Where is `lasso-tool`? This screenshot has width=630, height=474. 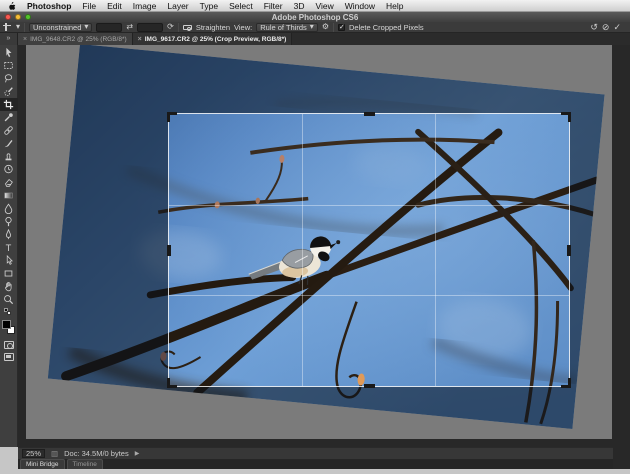 lasso-tool is located at coordinates (9, 78).